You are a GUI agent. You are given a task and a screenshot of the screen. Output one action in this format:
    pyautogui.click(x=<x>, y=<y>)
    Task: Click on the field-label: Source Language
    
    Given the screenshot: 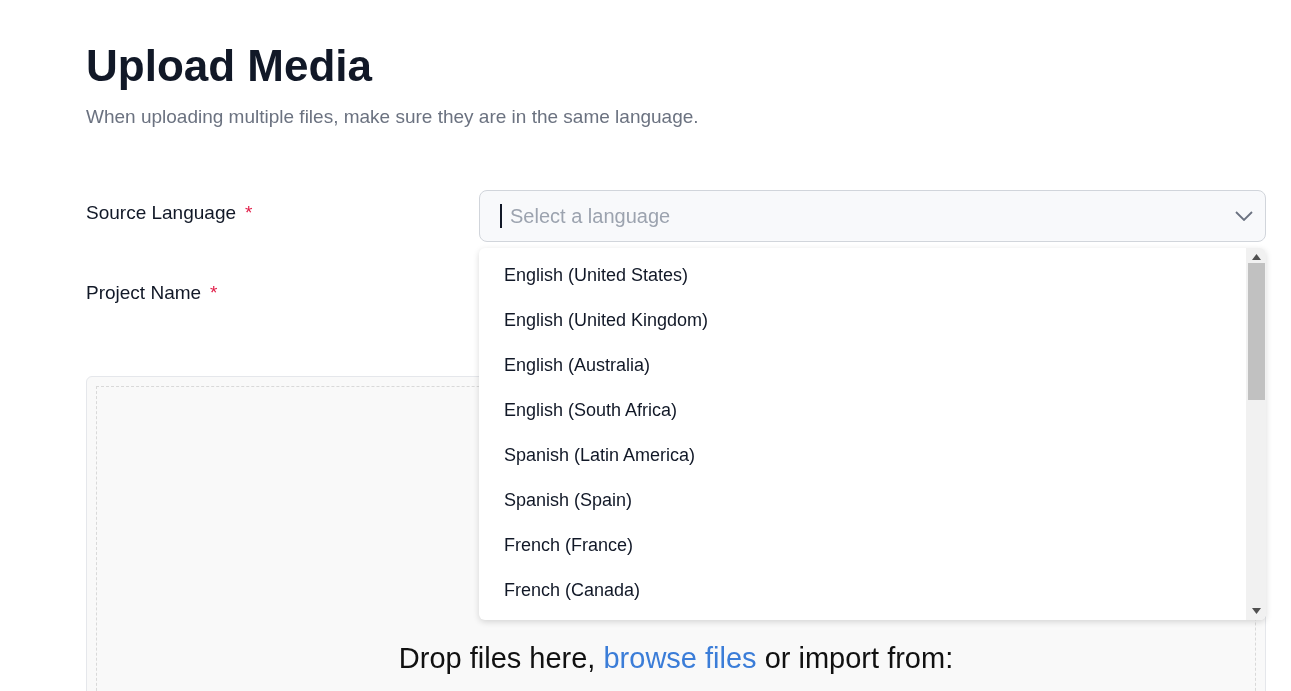 What is the action you would take?
    pyautogui.click(x=161, y=213)
    